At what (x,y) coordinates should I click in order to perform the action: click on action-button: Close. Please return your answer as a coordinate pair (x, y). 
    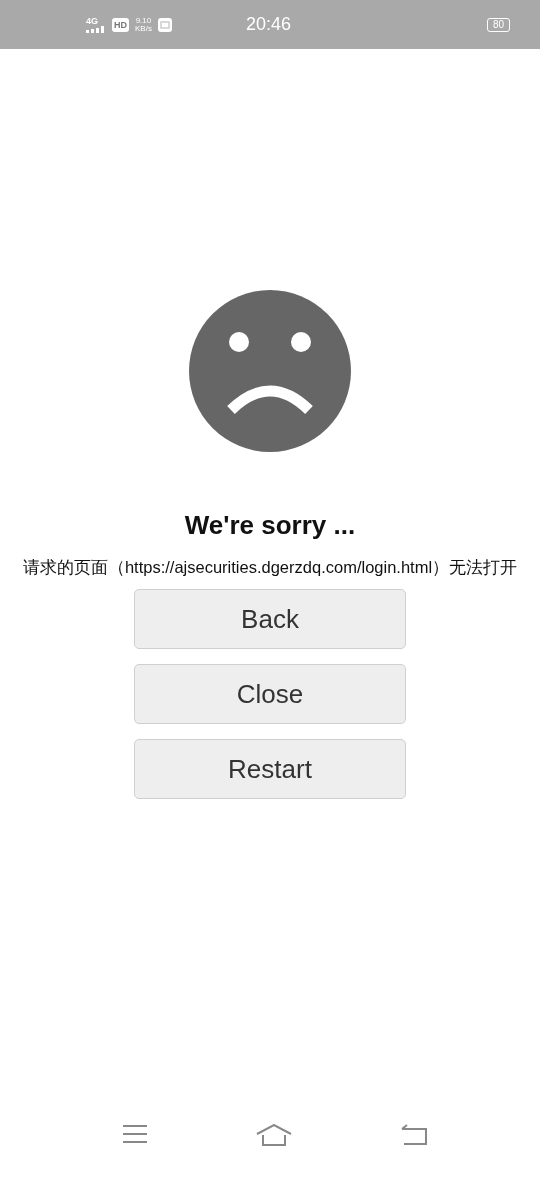
    Looking at the image, I should click on (270, 694).